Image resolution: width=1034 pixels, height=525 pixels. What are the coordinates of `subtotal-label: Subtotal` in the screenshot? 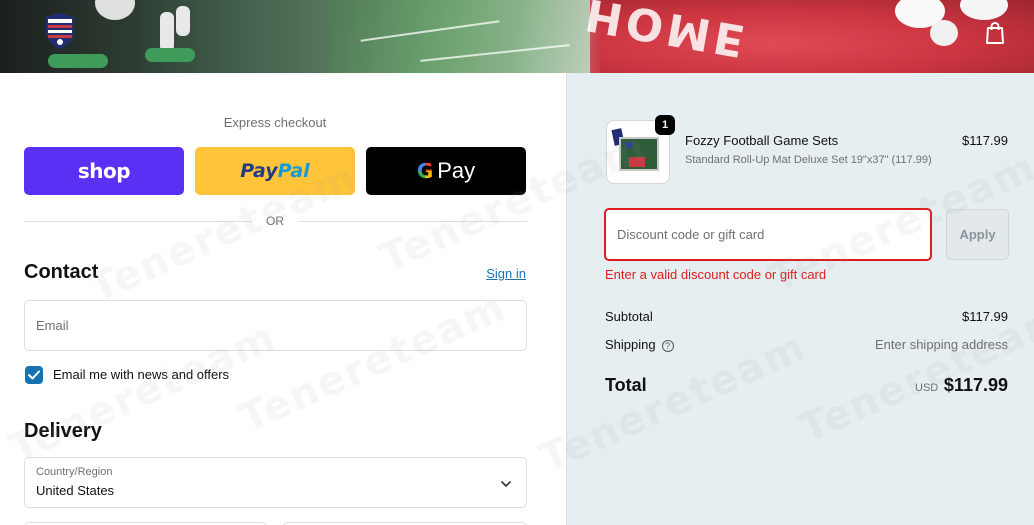 It's located at (629, 316).